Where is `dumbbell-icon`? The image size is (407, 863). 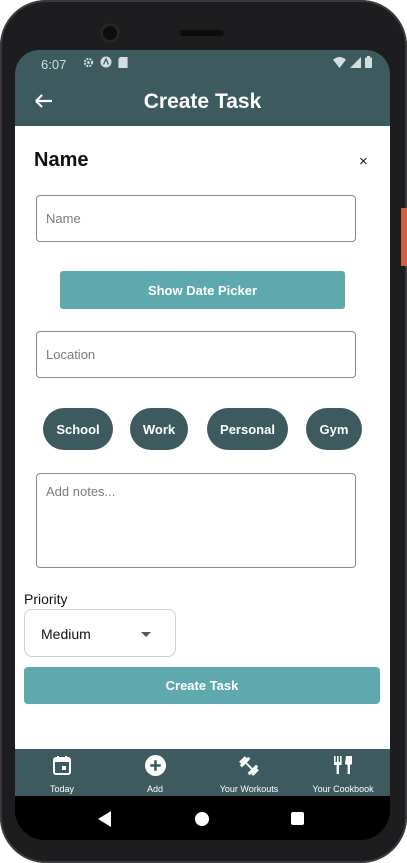 dumbbell-icon is located at coordinates (249, 766).